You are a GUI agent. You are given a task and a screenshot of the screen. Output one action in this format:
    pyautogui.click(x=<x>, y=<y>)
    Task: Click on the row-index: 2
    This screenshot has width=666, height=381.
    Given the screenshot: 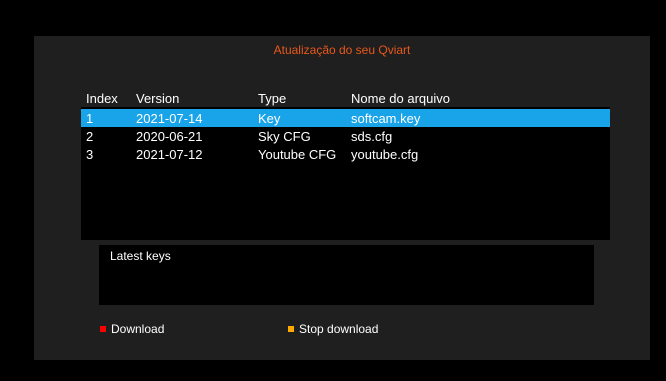 What is the action you would take?
    pyautogui.click(x=90, y=136)
    